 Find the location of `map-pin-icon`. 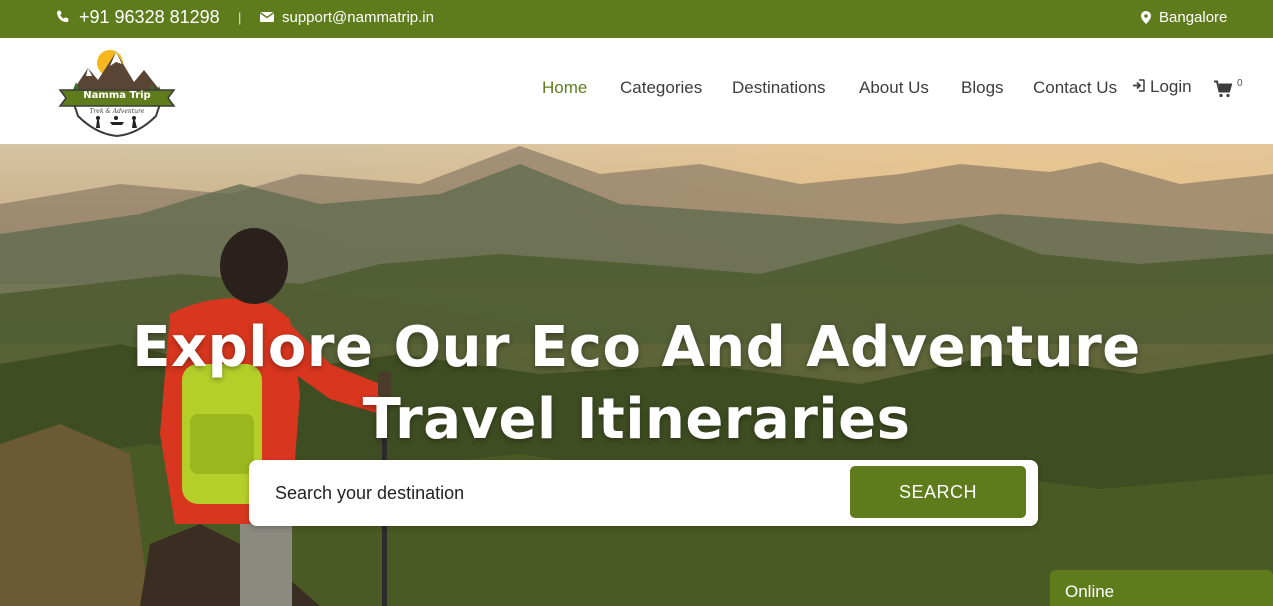

map-pin-icon is located at coordinates (1146, 17).